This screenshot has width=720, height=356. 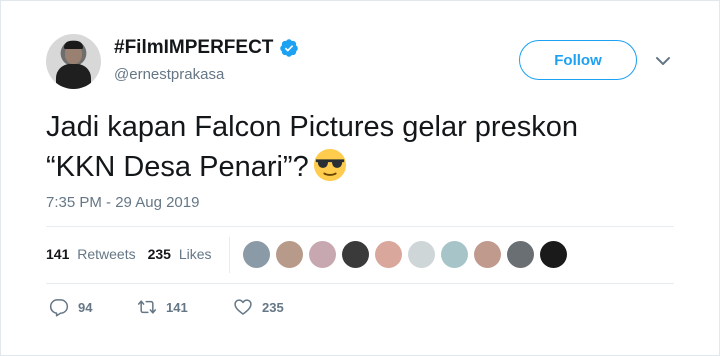 I want to click on tweet-text-line-2: “KKN Desa Penari”?, so click(x=366, y=167).